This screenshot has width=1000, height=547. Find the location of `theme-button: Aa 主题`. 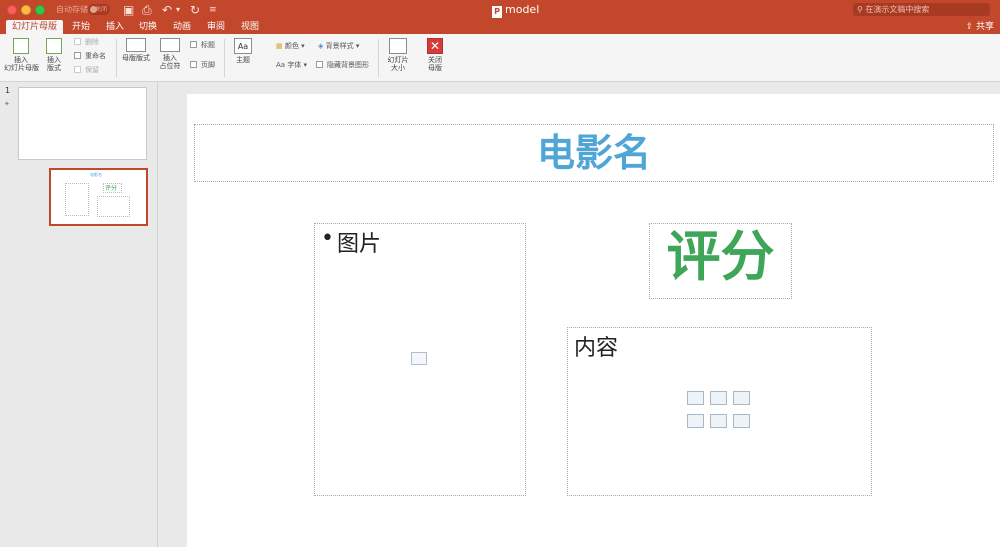

theme-button: Aa 主题 is located at coordinates (243, 51).